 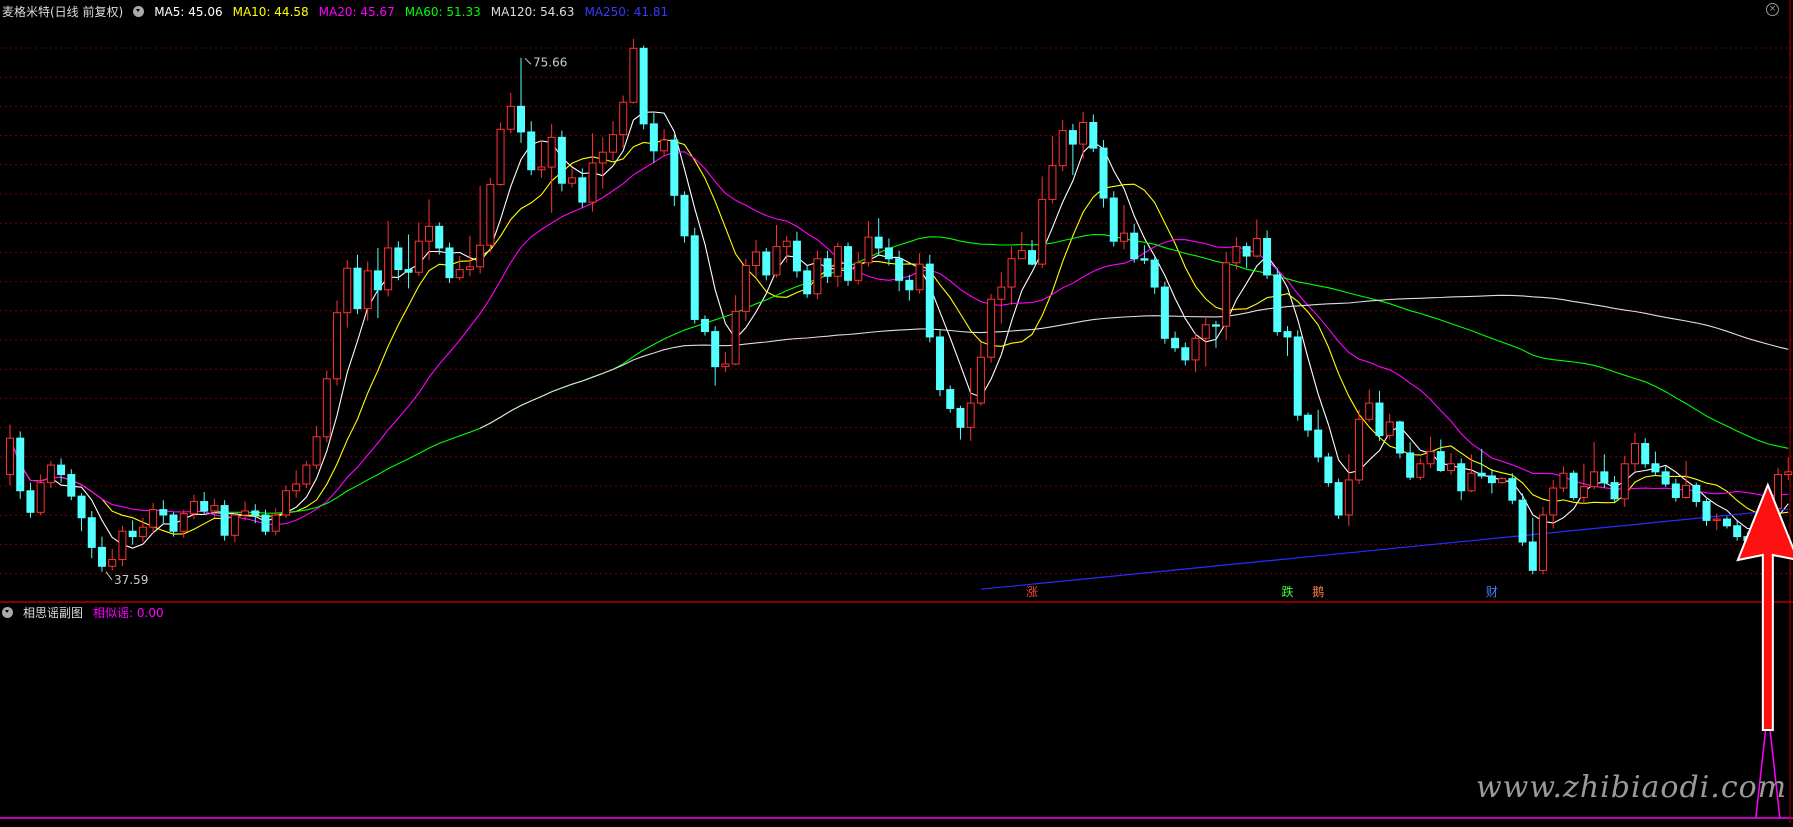 What do you see at coordinates (1288, 591) in the screenshot?
I see `signal-marker: 跌` at bounding box center [1288, 591].